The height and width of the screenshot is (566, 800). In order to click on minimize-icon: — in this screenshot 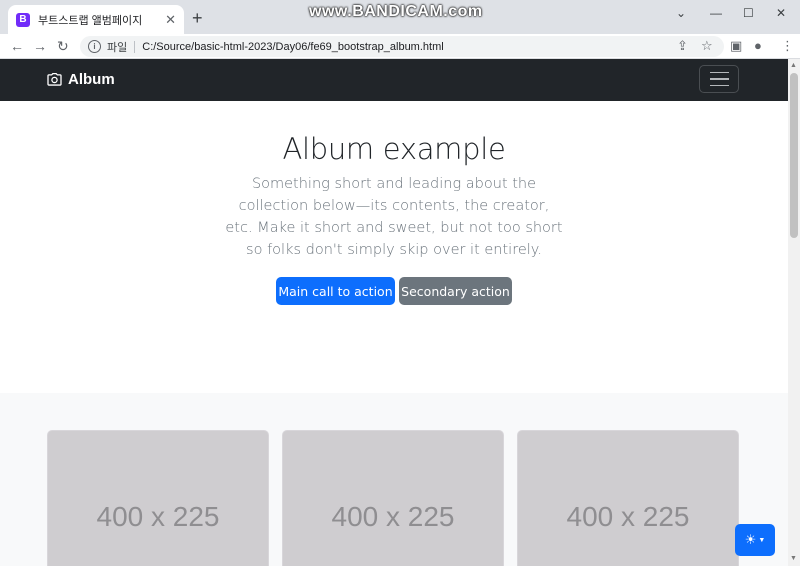, I will do `click(716, 13)`.